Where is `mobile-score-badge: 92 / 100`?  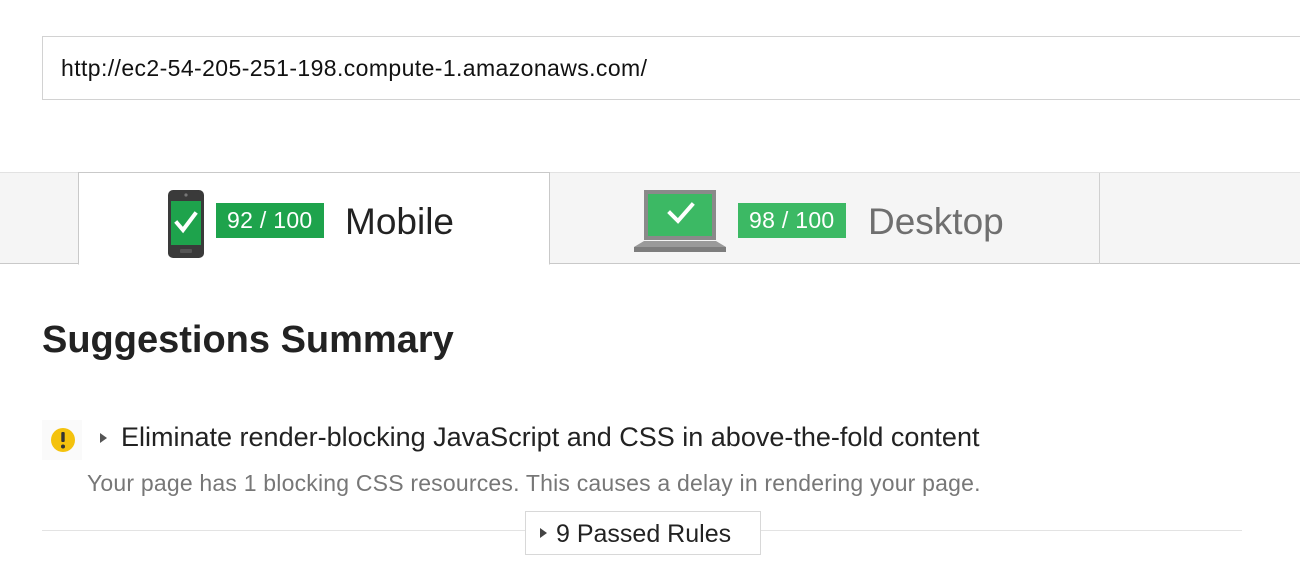 mobile-score-badge: 92 / 100 is located at coordinates (270, 220).